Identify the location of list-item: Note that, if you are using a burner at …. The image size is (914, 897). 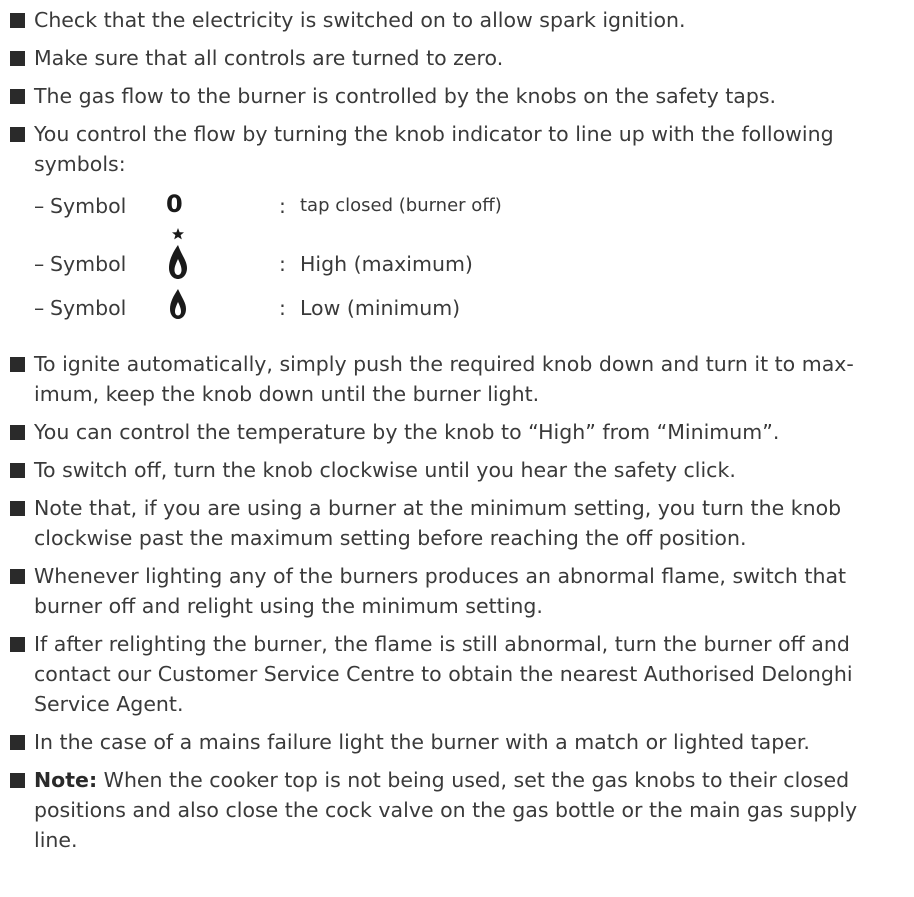
(457, 523).